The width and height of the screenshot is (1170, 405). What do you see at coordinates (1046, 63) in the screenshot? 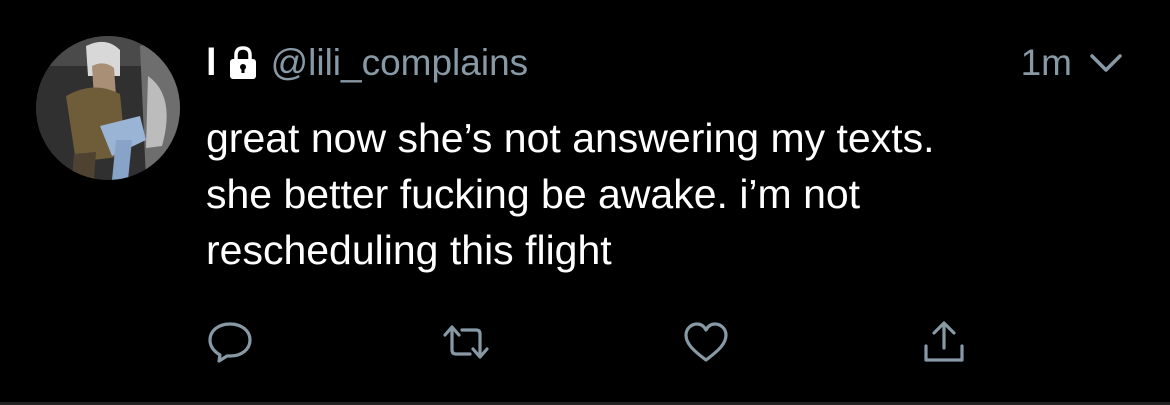
I see `timestamp: 1m` at bounding box center [1046, 63].